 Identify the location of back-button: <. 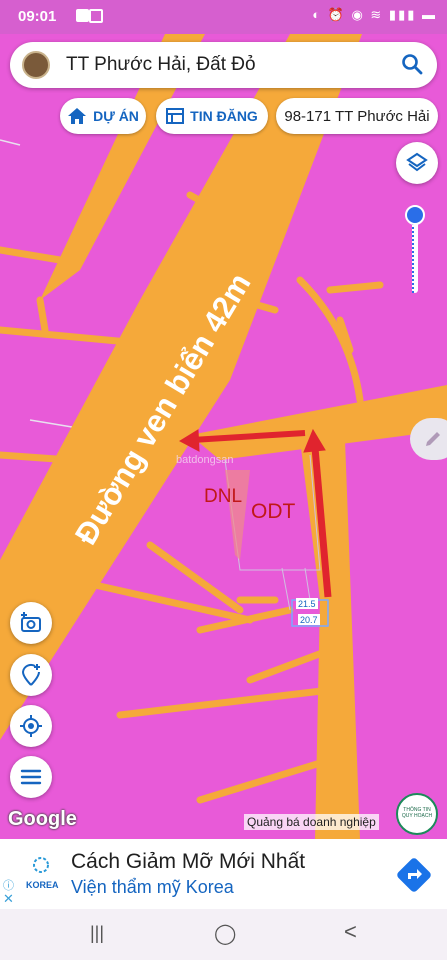
(350, 932).